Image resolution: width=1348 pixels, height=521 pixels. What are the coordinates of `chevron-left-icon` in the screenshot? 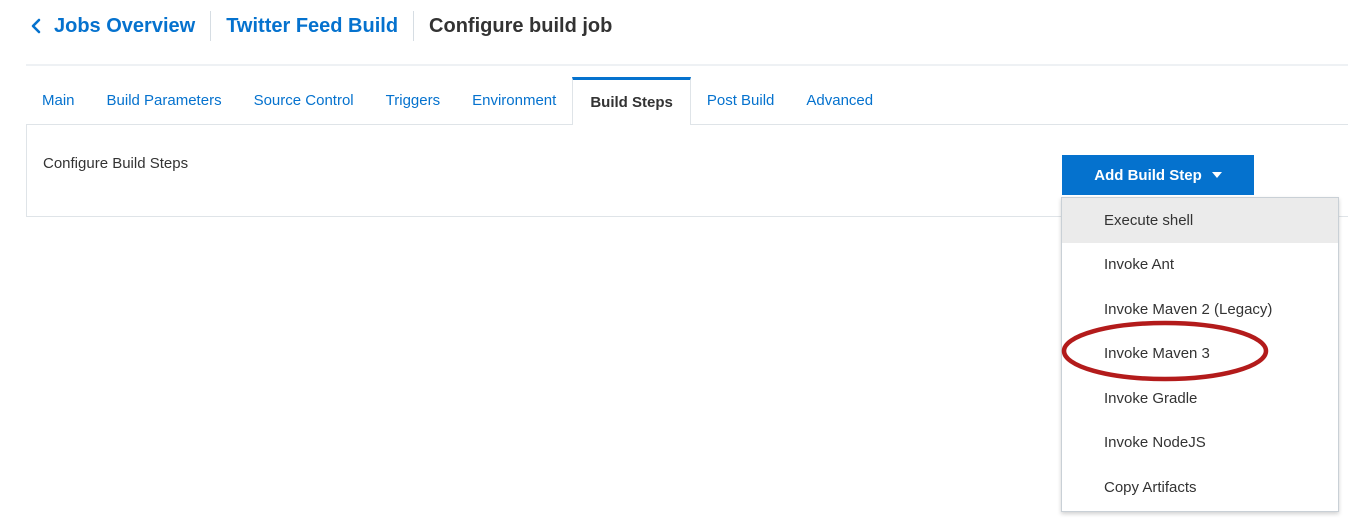 It's located at (37, 26).